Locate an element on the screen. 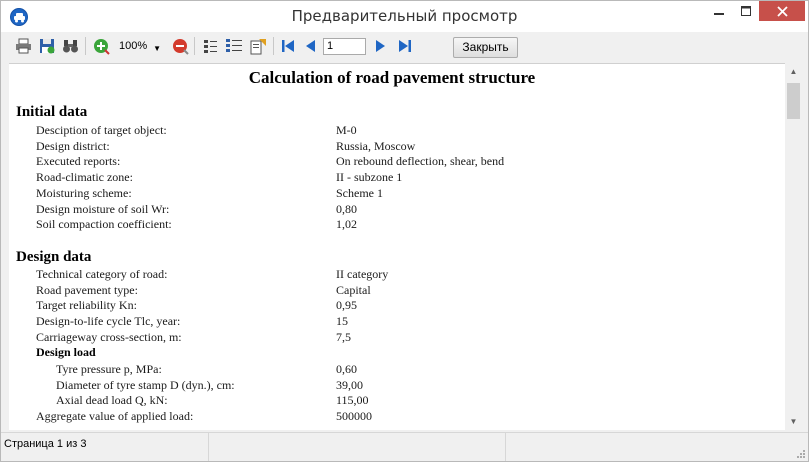 The height and width of the screenshot is (462, 809). data-row: Carriageway cross-section, m: 7,5 is located at coordinates (397, 337).